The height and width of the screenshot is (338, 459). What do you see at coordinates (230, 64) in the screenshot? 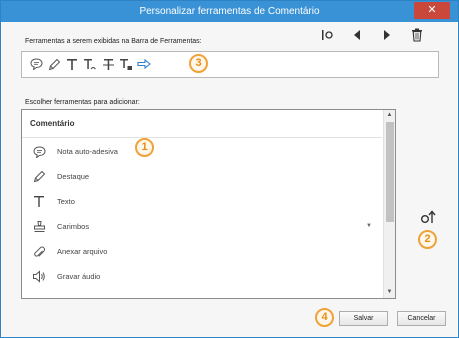
I see `toolbar-tools-box` at bounding box center [230, 64].